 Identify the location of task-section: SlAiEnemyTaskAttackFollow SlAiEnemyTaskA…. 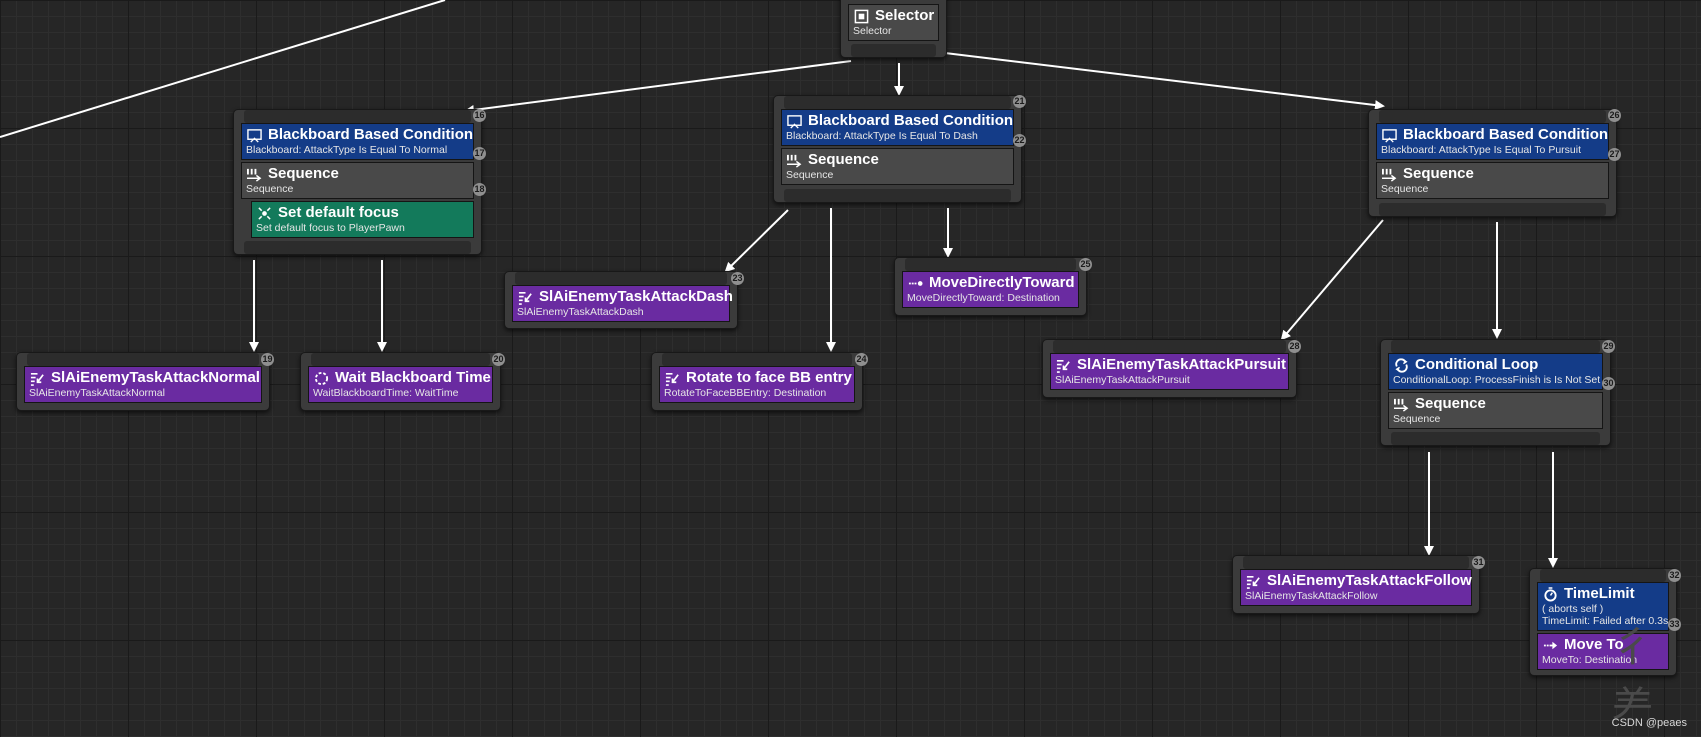
(1356, 587).